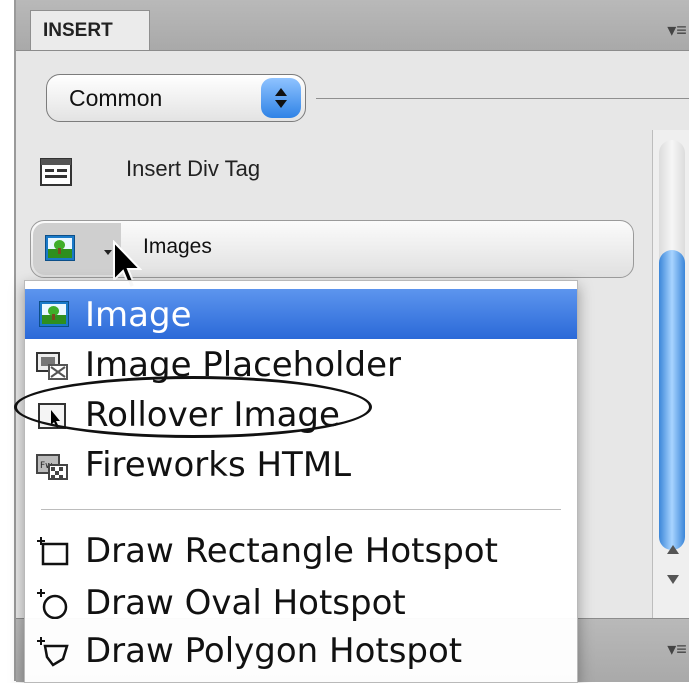 The width and height of the screenshot is (689, 683). Describe the element at coordinates (193, 407) in the screenshot. I see `highlight-ellipse-annotation` at that location.